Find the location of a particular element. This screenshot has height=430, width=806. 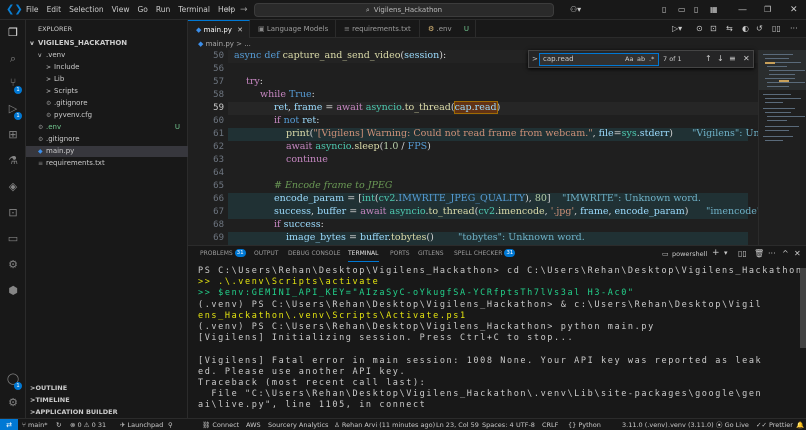

go-live-button: ⦿ Go Live is located at coordinates (732, 424).